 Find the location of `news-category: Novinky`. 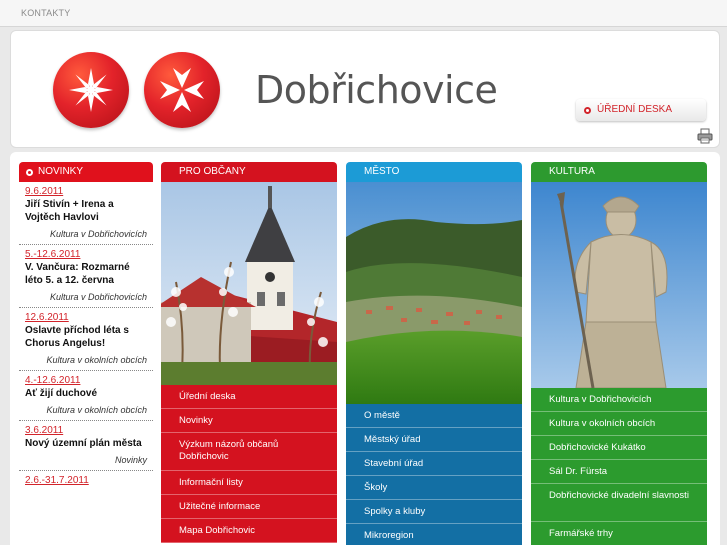

news-category: Novinky is located at coordinates (130, 460).